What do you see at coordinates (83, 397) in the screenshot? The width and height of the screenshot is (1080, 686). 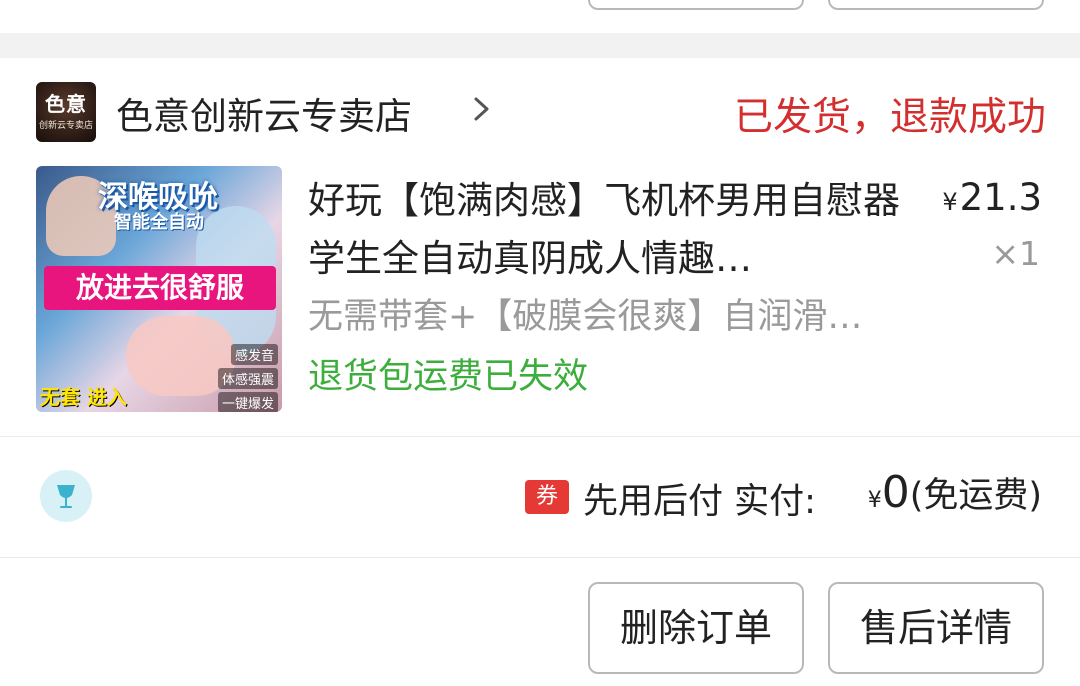 I see `product-image-bottom-text: 无套 进入` at bounding box center [83, 397].